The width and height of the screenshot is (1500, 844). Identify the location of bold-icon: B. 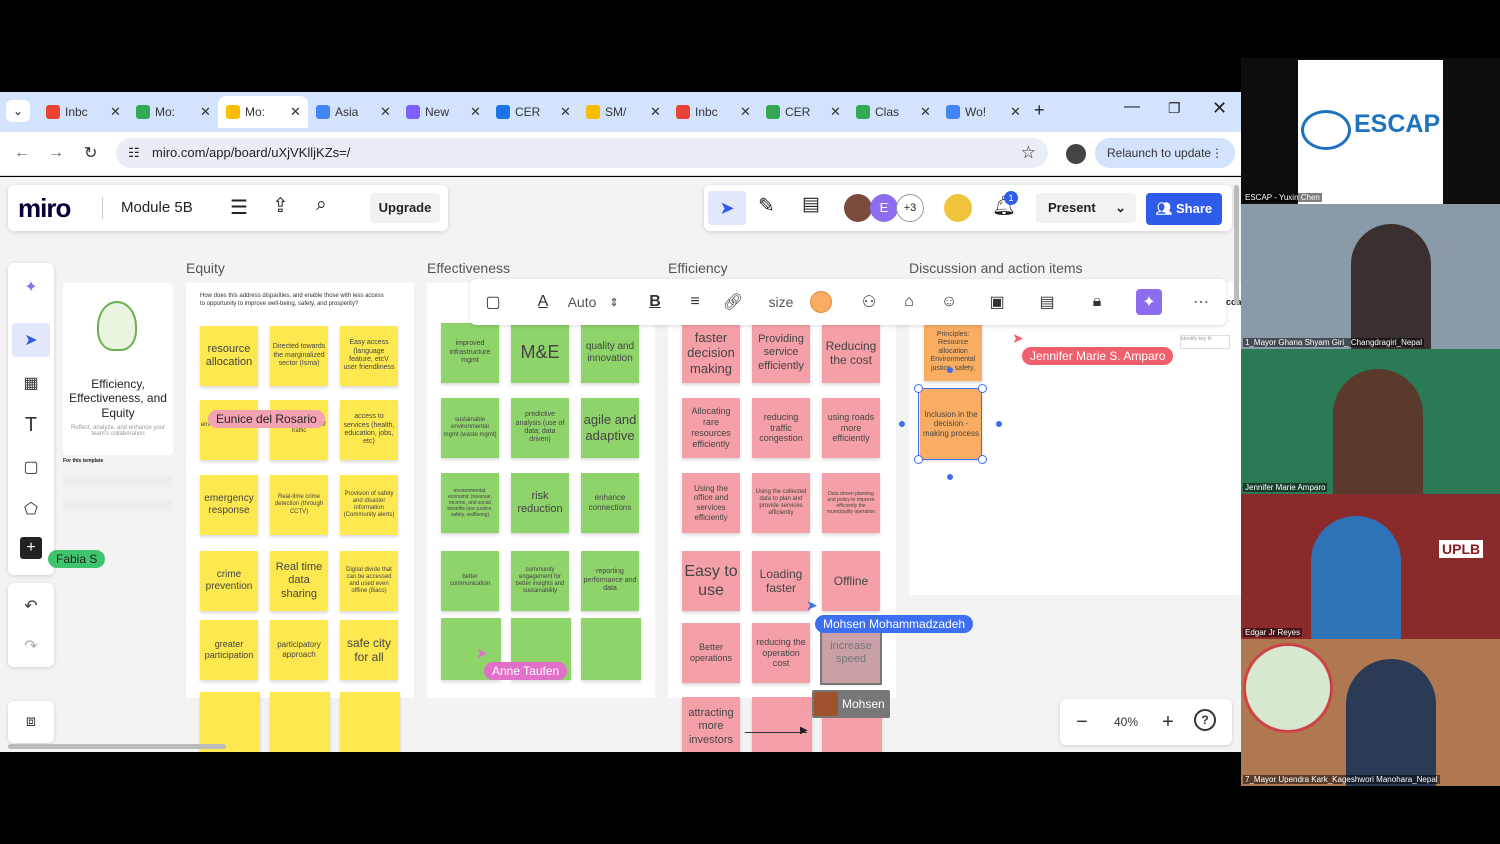
(655, 302).